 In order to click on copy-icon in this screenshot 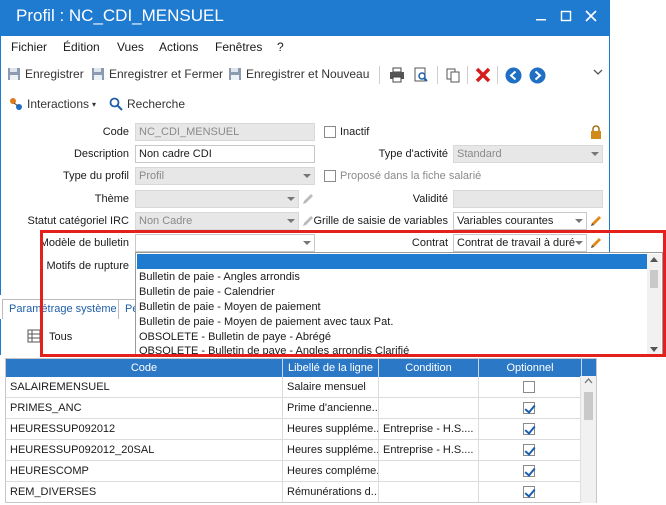, I will do `click(453, 75)`.